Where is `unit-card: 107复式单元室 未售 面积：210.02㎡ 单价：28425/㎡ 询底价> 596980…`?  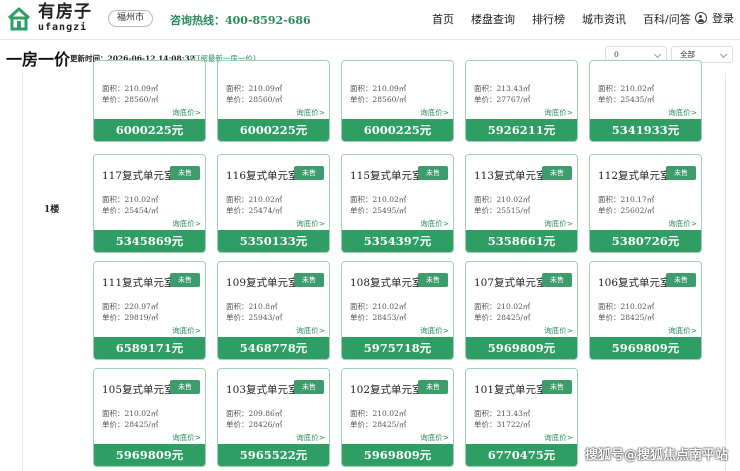 unit-card: 107复式单元室 未售 面积：210.02㎡ 单价：28425/㎡ 询底价> 596980… is located at coordinates (521, 310).